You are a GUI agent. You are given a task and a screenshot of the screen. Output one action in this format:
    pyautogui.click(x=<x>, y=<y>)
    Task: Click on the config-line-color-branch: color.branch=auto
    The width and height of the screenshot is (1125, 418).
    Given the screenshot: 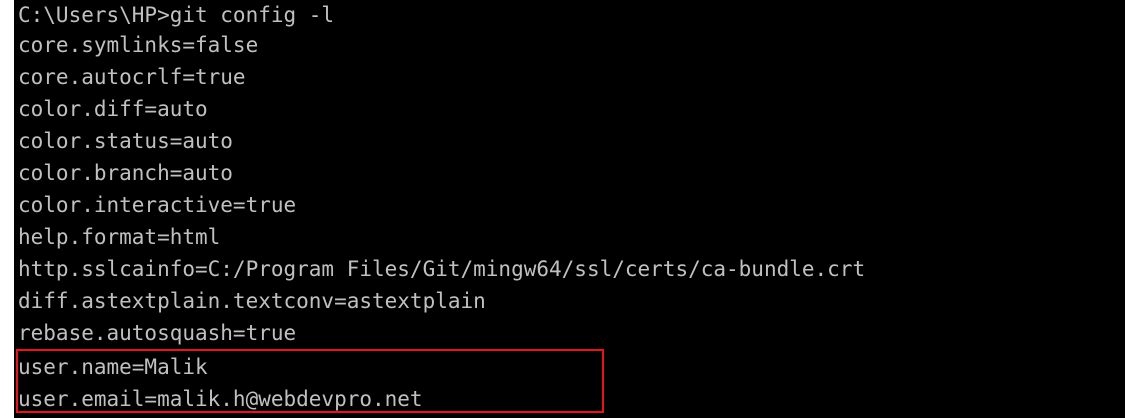 What is the action you would take?
    pyautogui.click(x=125, y=173)
    